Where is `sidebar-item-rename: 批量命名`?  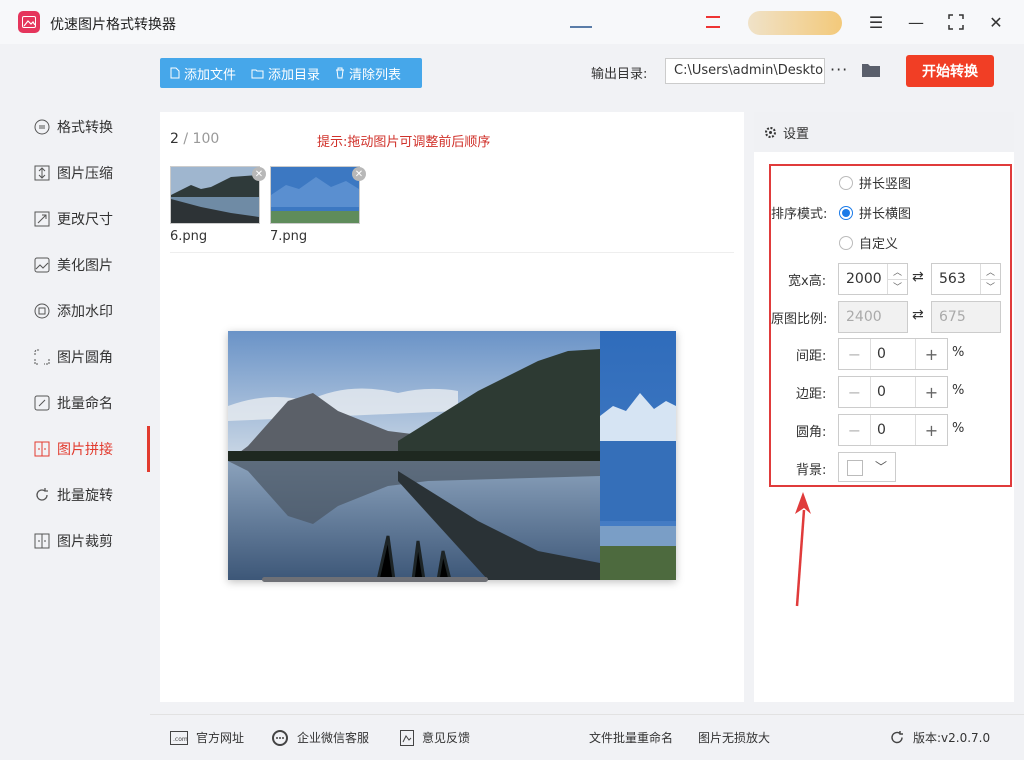
sidebar-item-rename: 批量命名 is located at coordinates (75, 403).